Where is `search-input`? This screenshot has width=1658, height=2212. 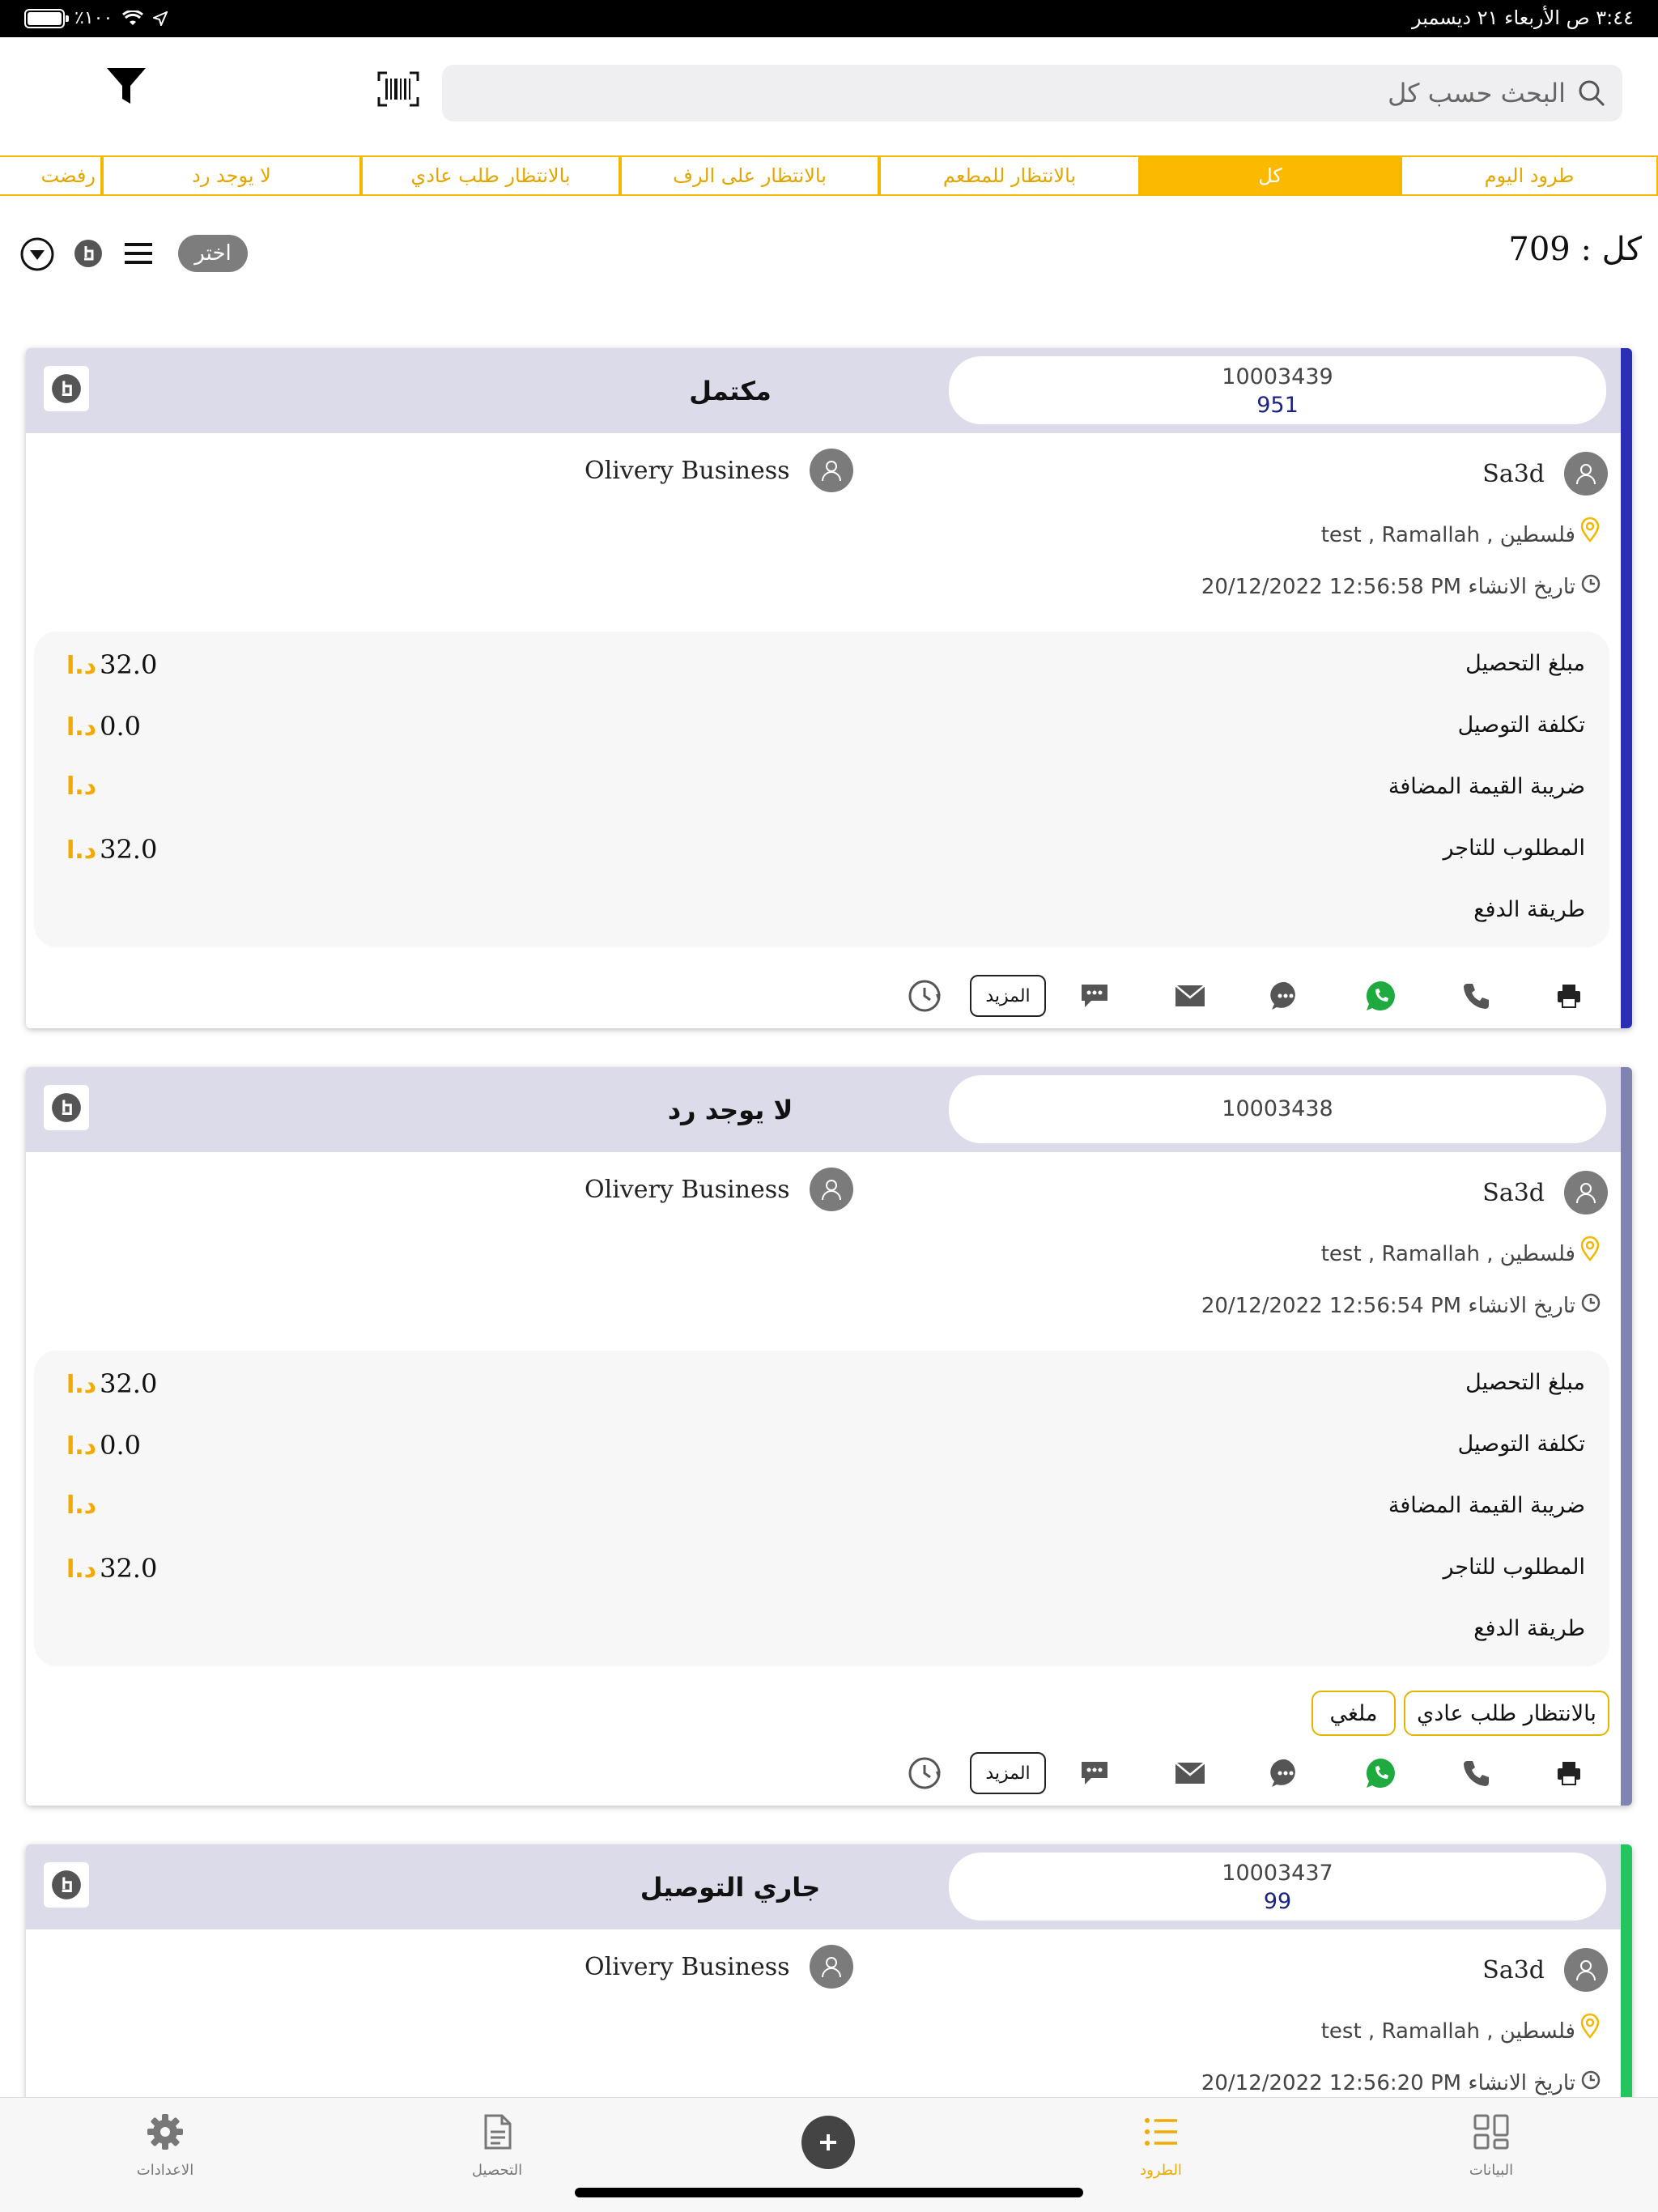 search-input is located at coordinates (1039, 93).